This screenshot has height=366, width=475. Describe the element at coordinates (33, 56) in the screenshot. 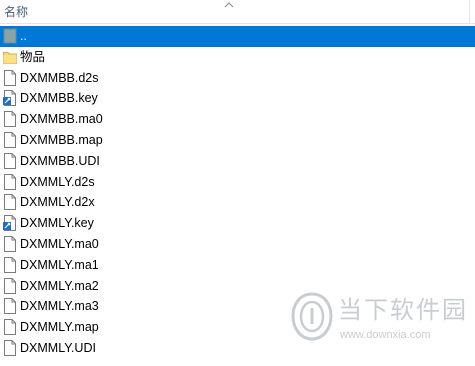

I see `file-name: 物品` at that location.